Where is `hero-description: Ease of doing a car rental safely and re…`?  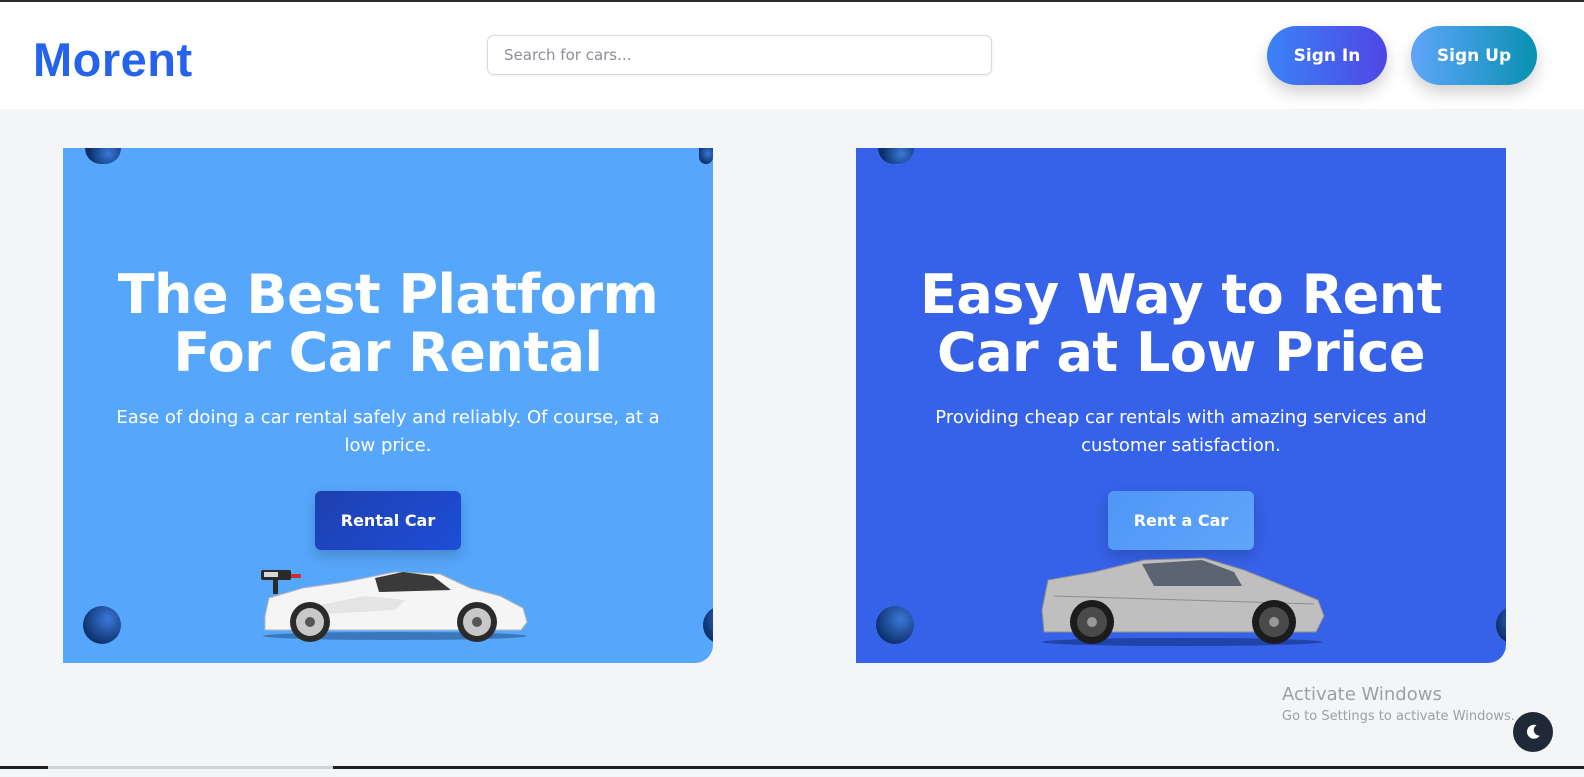 hero-description: Ease of doing a car rental safely and re… is located at coordinates (388, 431).